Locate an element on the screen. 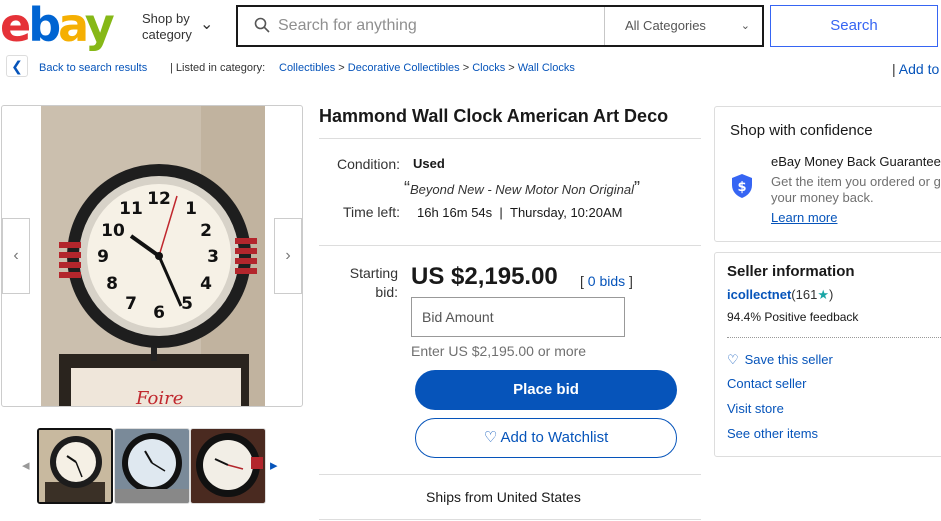  add-to-link: | Add to is located at coordinates (915, 69).